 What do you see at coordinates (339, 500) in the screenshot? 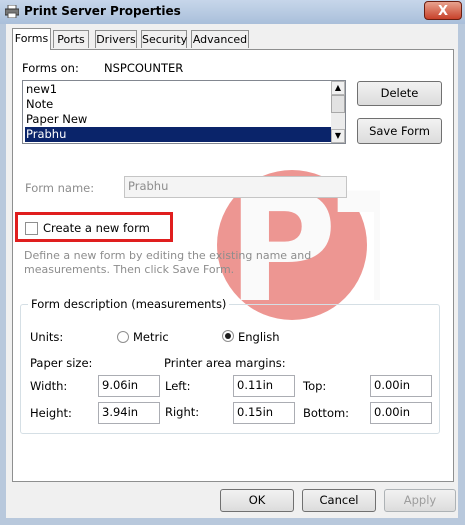
I see `cancel-button: Cancel` at bounding box center [339, 500].